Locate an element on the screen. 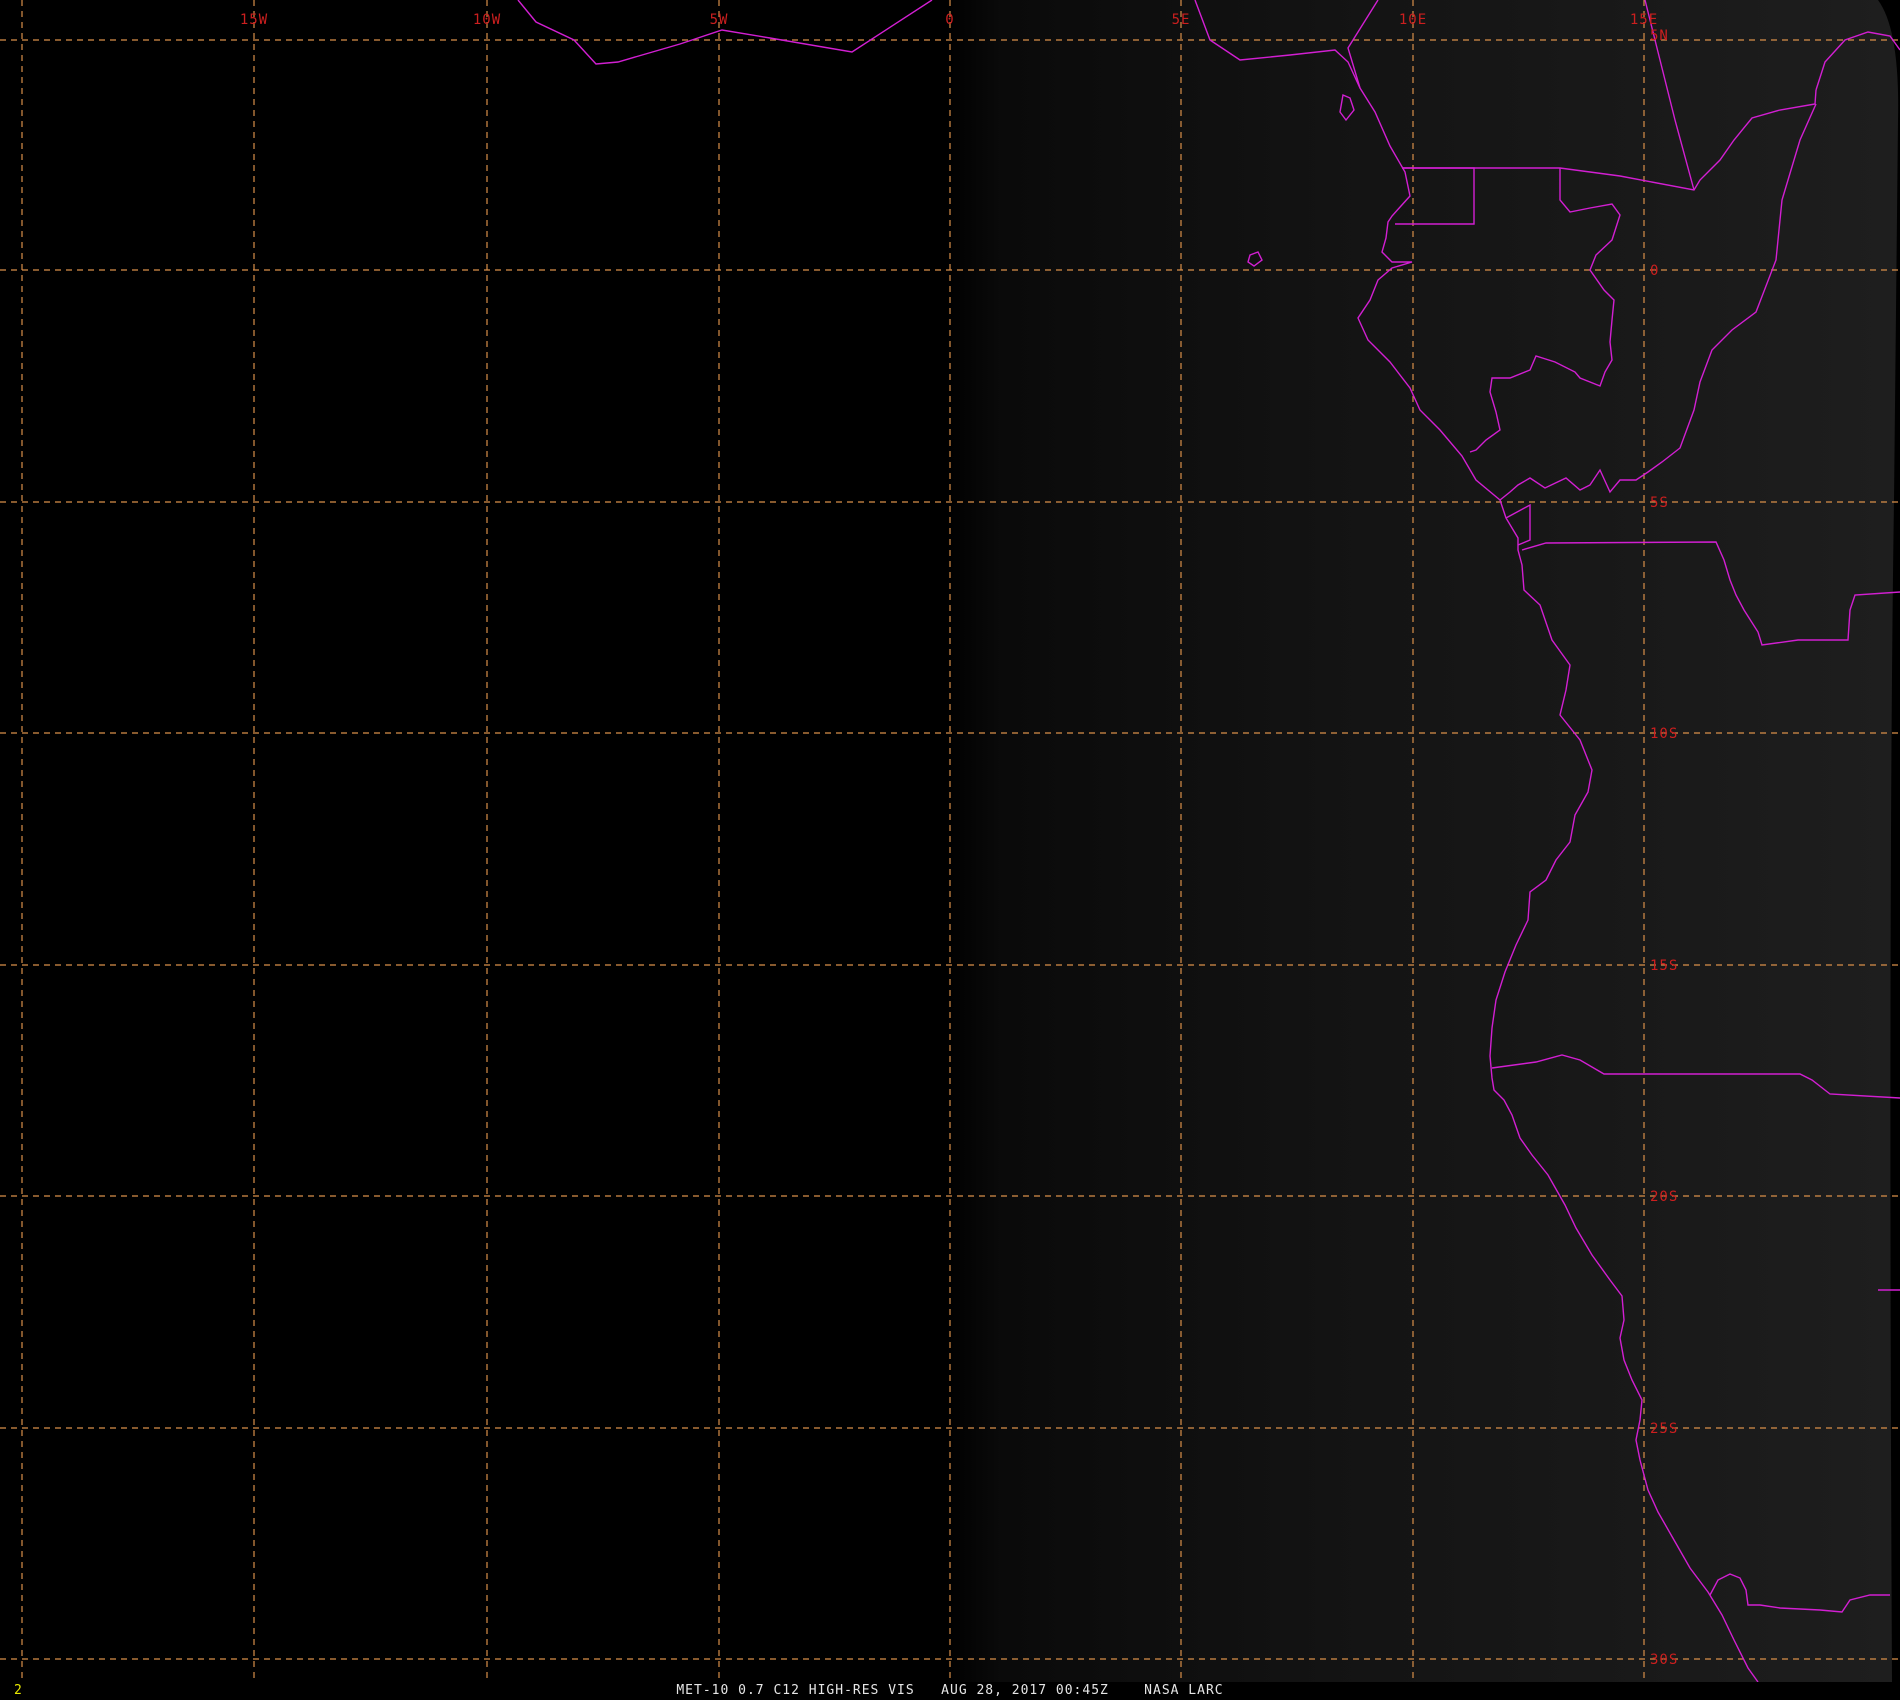  grid-label: 10S is located at coordinates (1664, 734).